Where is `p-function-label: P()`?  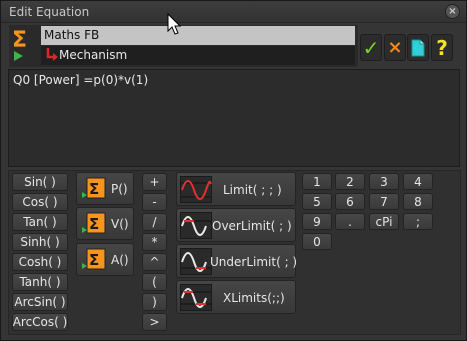
p-function-label: P() is located at coordinates (119, 189).